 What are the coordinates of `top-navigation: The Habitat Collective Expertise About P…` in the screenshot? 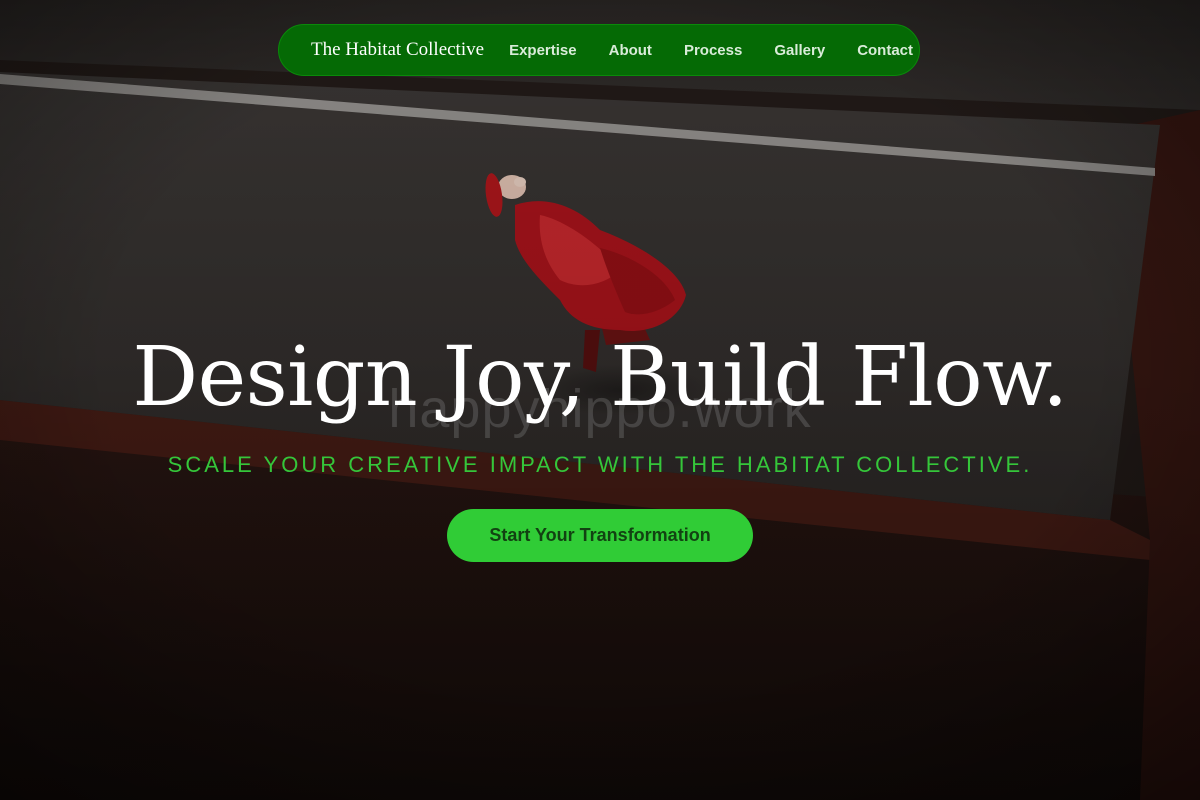 It's located at (599, 50).